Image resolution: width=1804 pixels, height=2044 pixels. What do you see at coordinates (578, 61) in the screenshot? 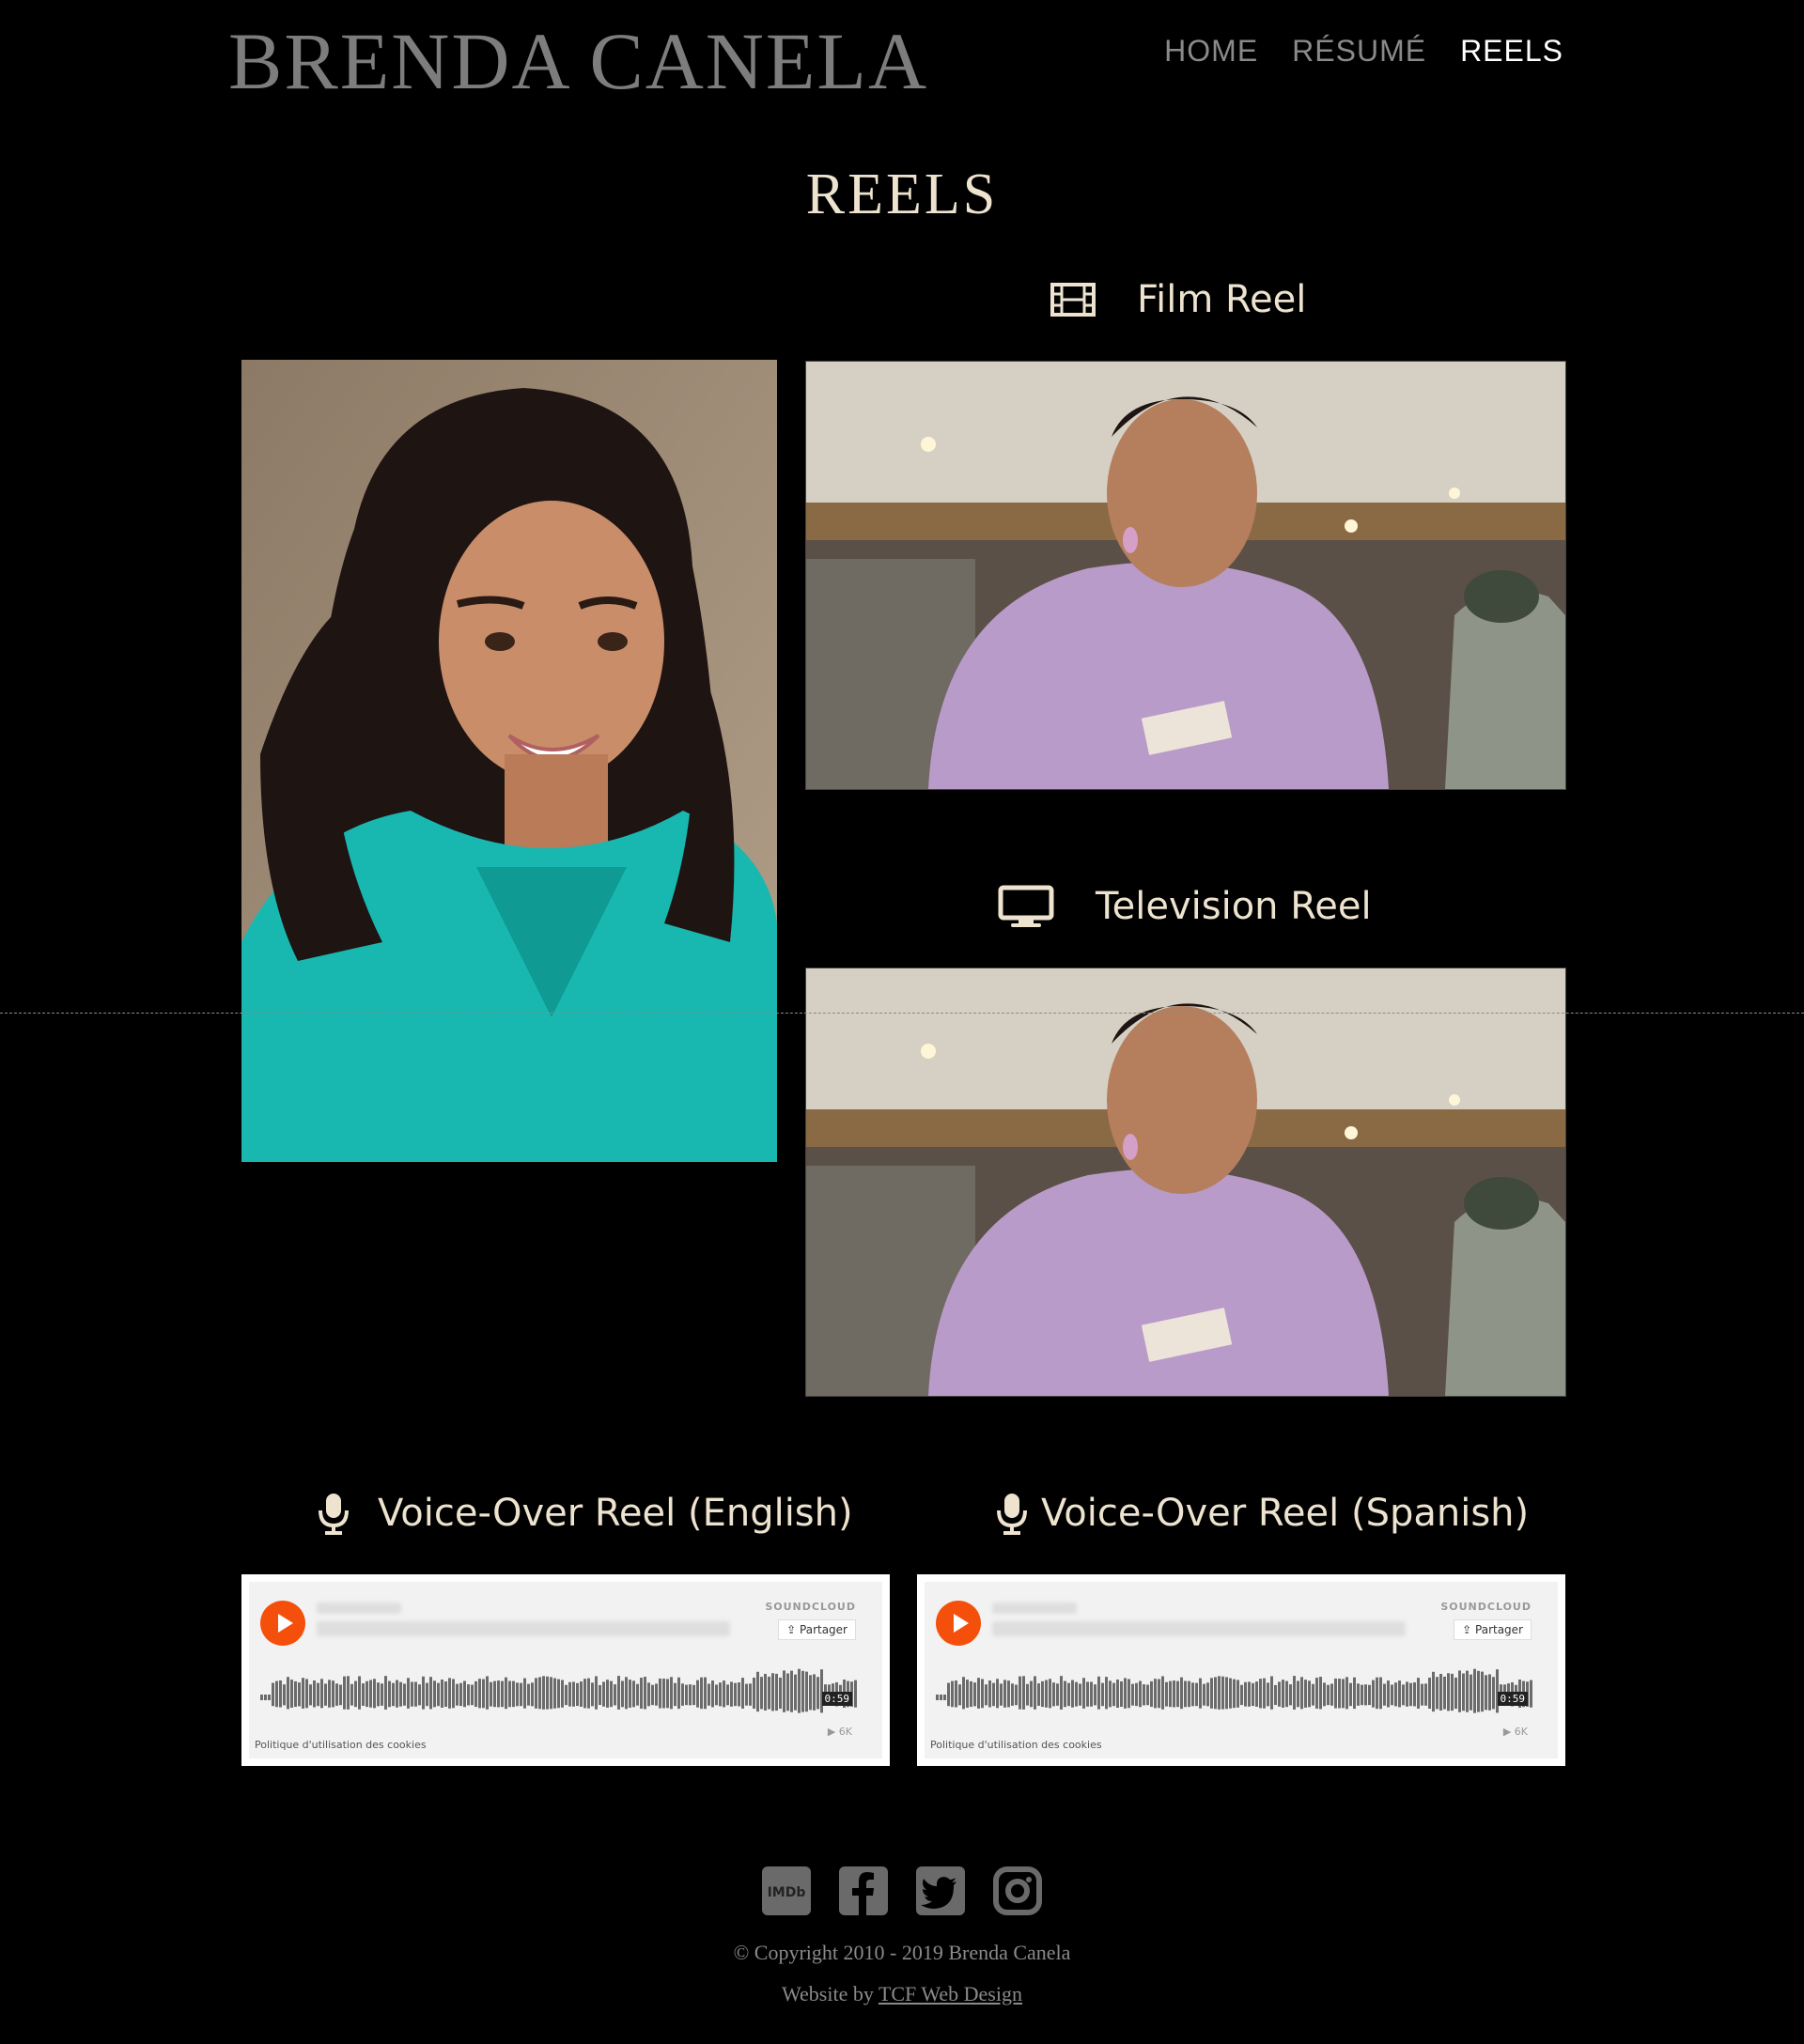
I see `site-title: BRENDA CANELA` at bounding box center [578, 61].